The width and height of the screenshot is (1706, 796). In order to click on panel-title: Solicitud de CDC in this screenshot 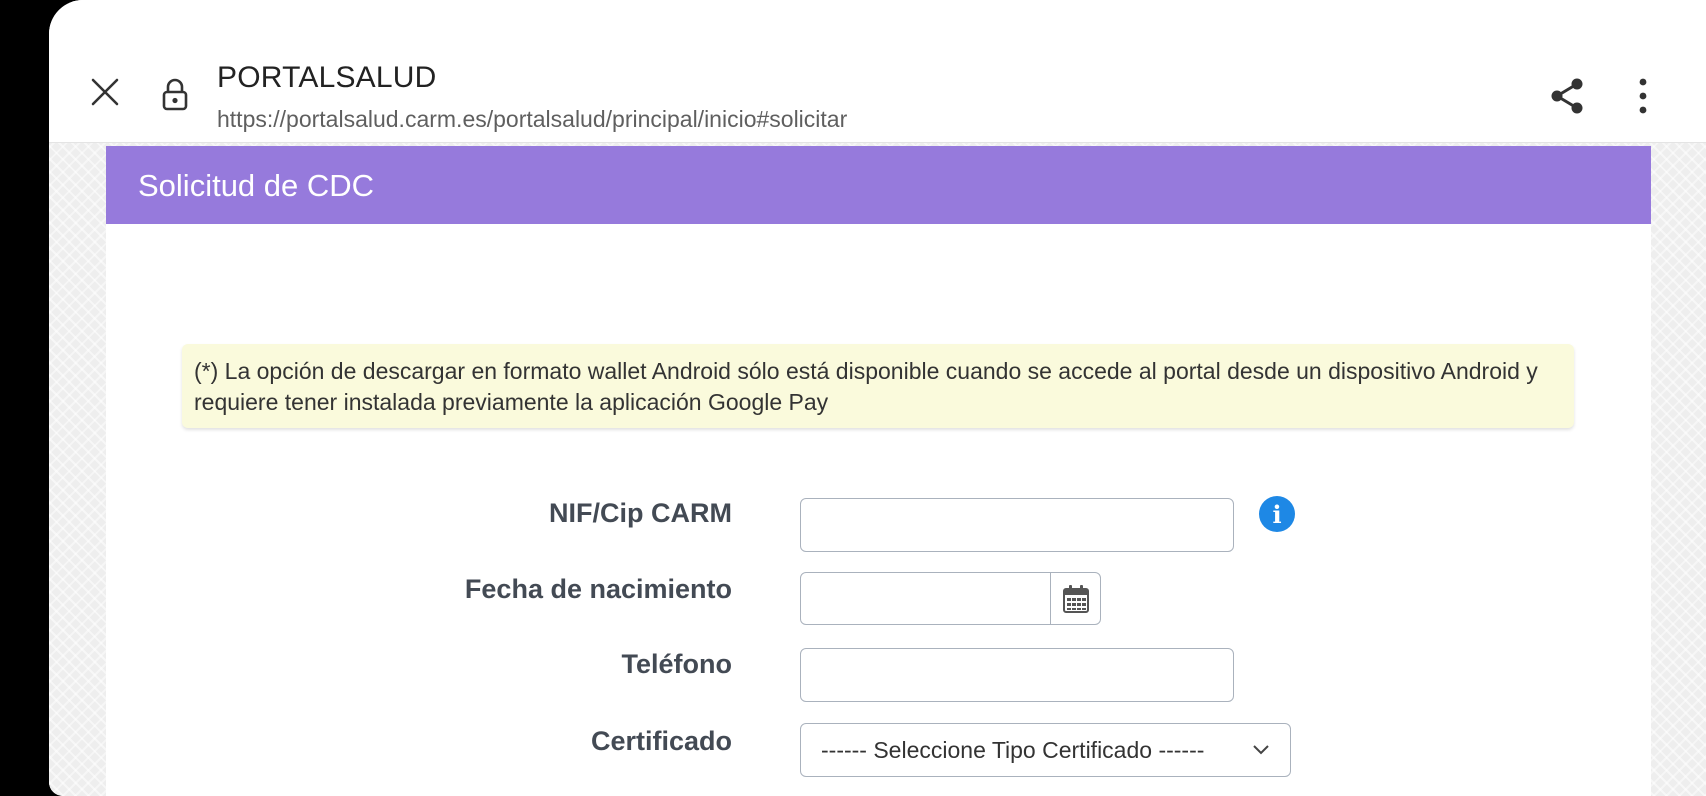, I will do `click(256, 185)`.